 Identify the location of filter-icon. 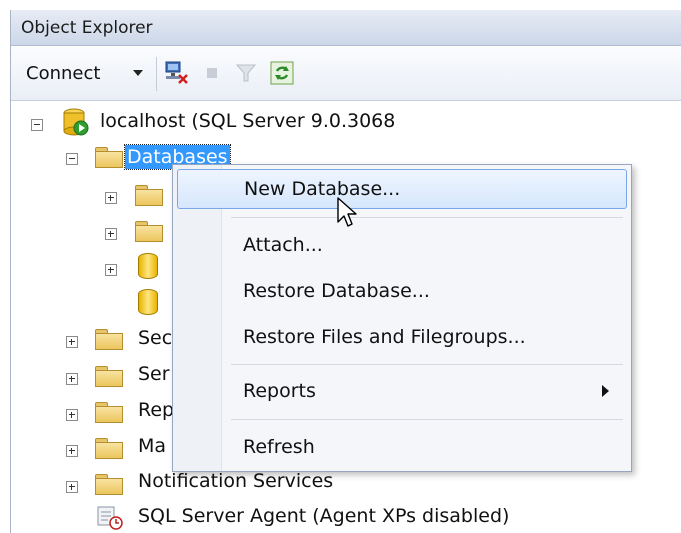
(246, 73).